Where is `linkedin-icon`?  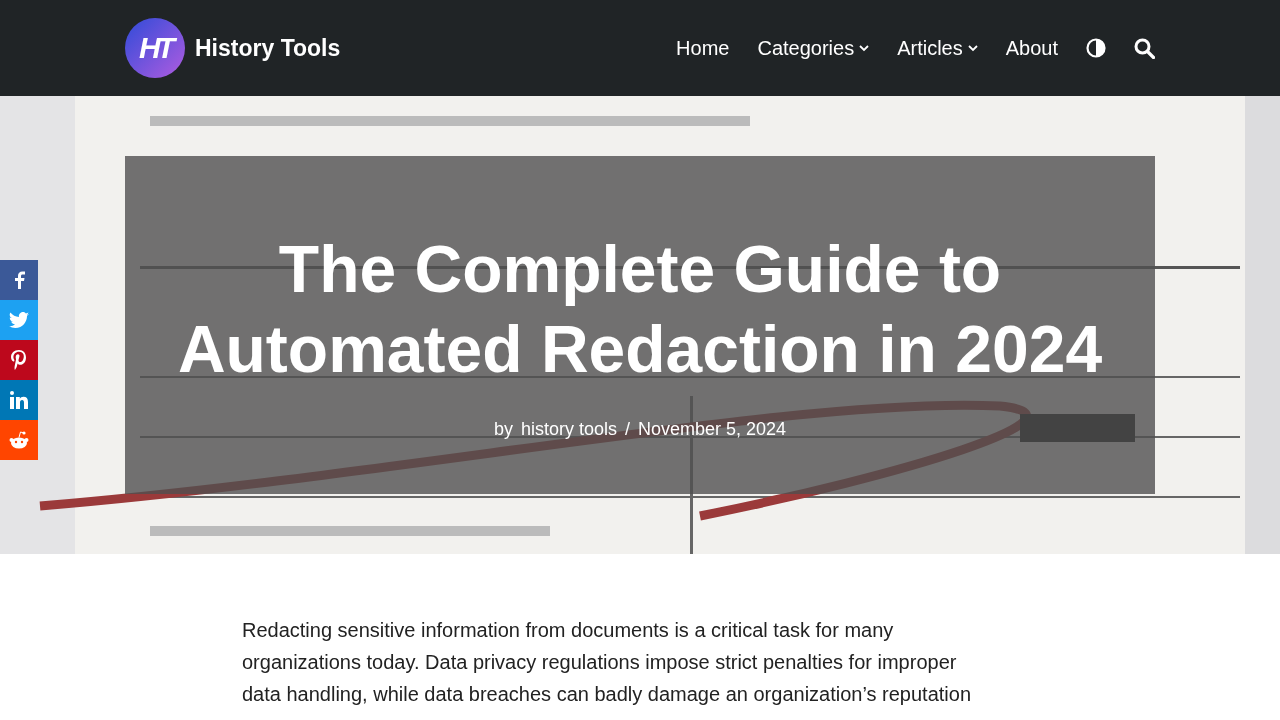
linkedin-icon is located at coordinates (19, 400).